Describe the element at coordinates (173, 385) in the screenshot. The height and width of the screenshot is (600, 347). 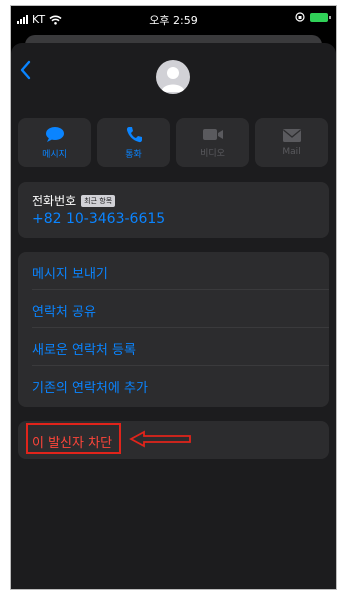
I see `add-to-existing-item: 기존의 연락처에 추가` at that location.